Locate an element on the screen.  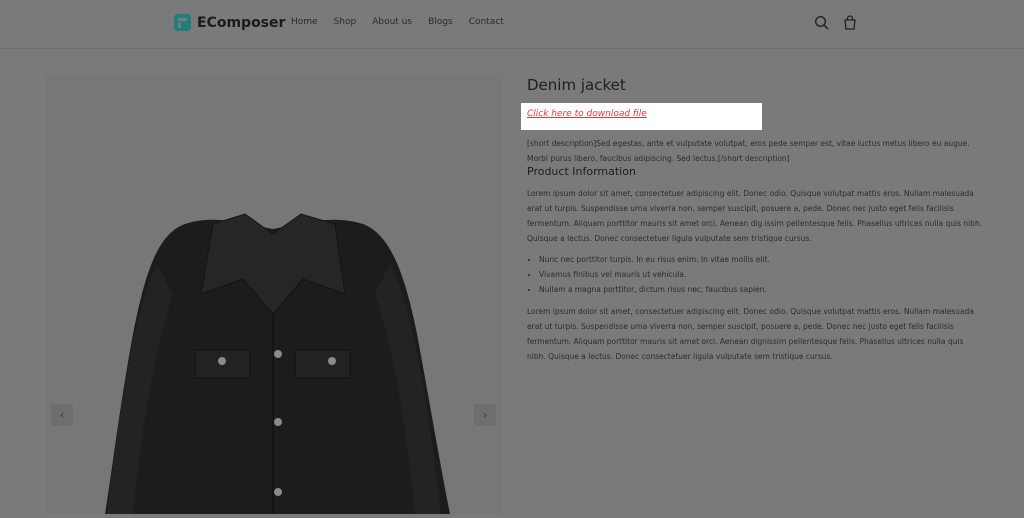
main-nav: Home Shop About us Blogs Contact is located at coordinates (405, 22).